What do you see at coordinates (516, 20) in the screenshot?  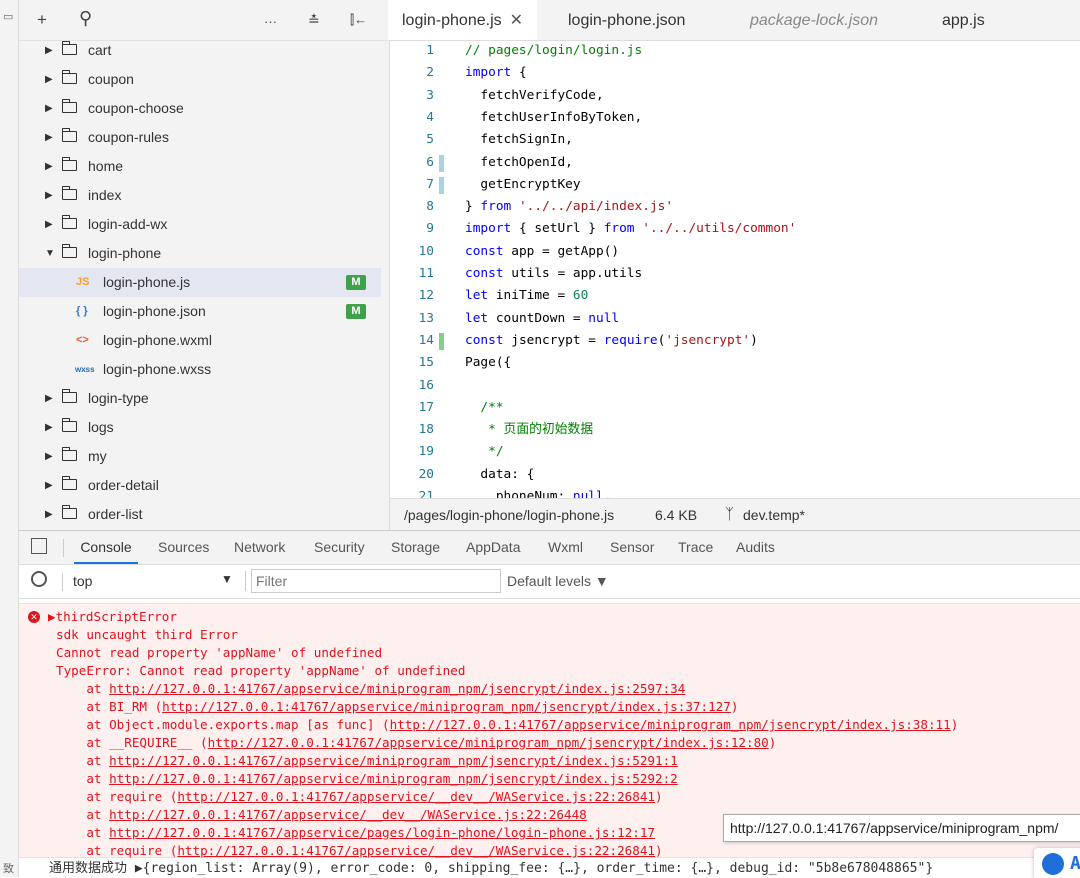 I see `close-icon: ✕` at bounding box center [516, 20].